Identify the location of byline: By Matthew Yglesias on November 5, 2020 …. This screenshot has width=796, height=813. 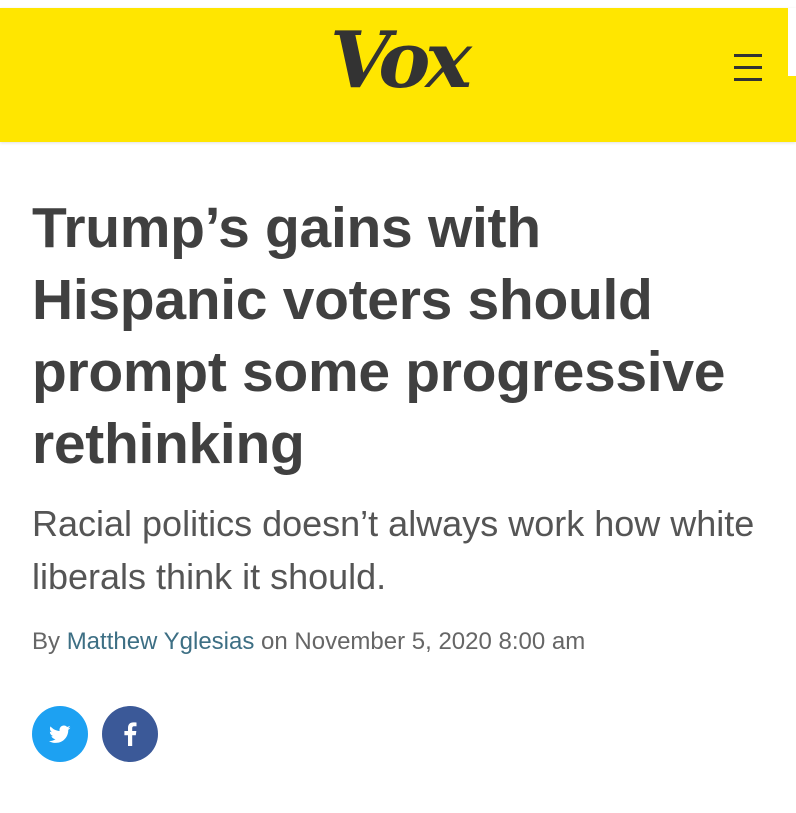
(402, 642).